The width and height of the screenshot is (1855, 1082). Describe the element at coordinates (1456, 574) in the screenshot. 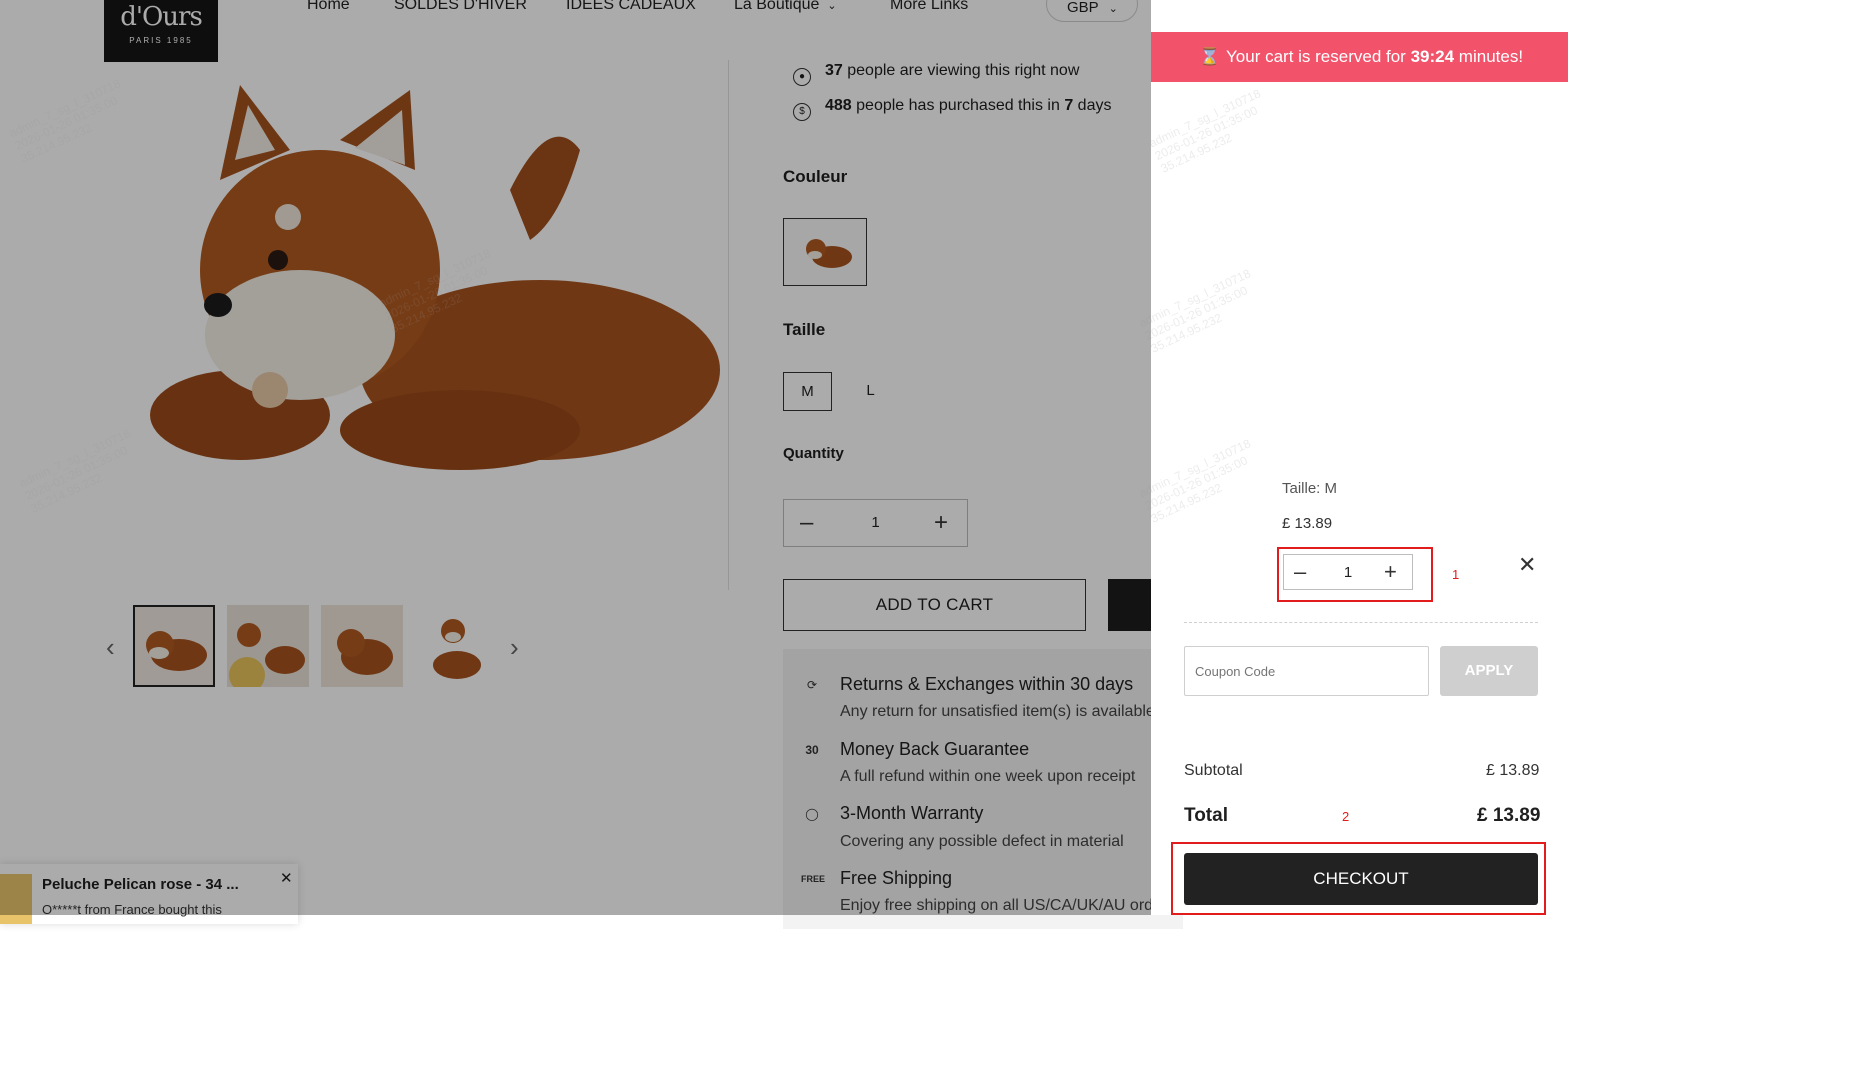

I see `annotation-marker-1: 1` at that location.